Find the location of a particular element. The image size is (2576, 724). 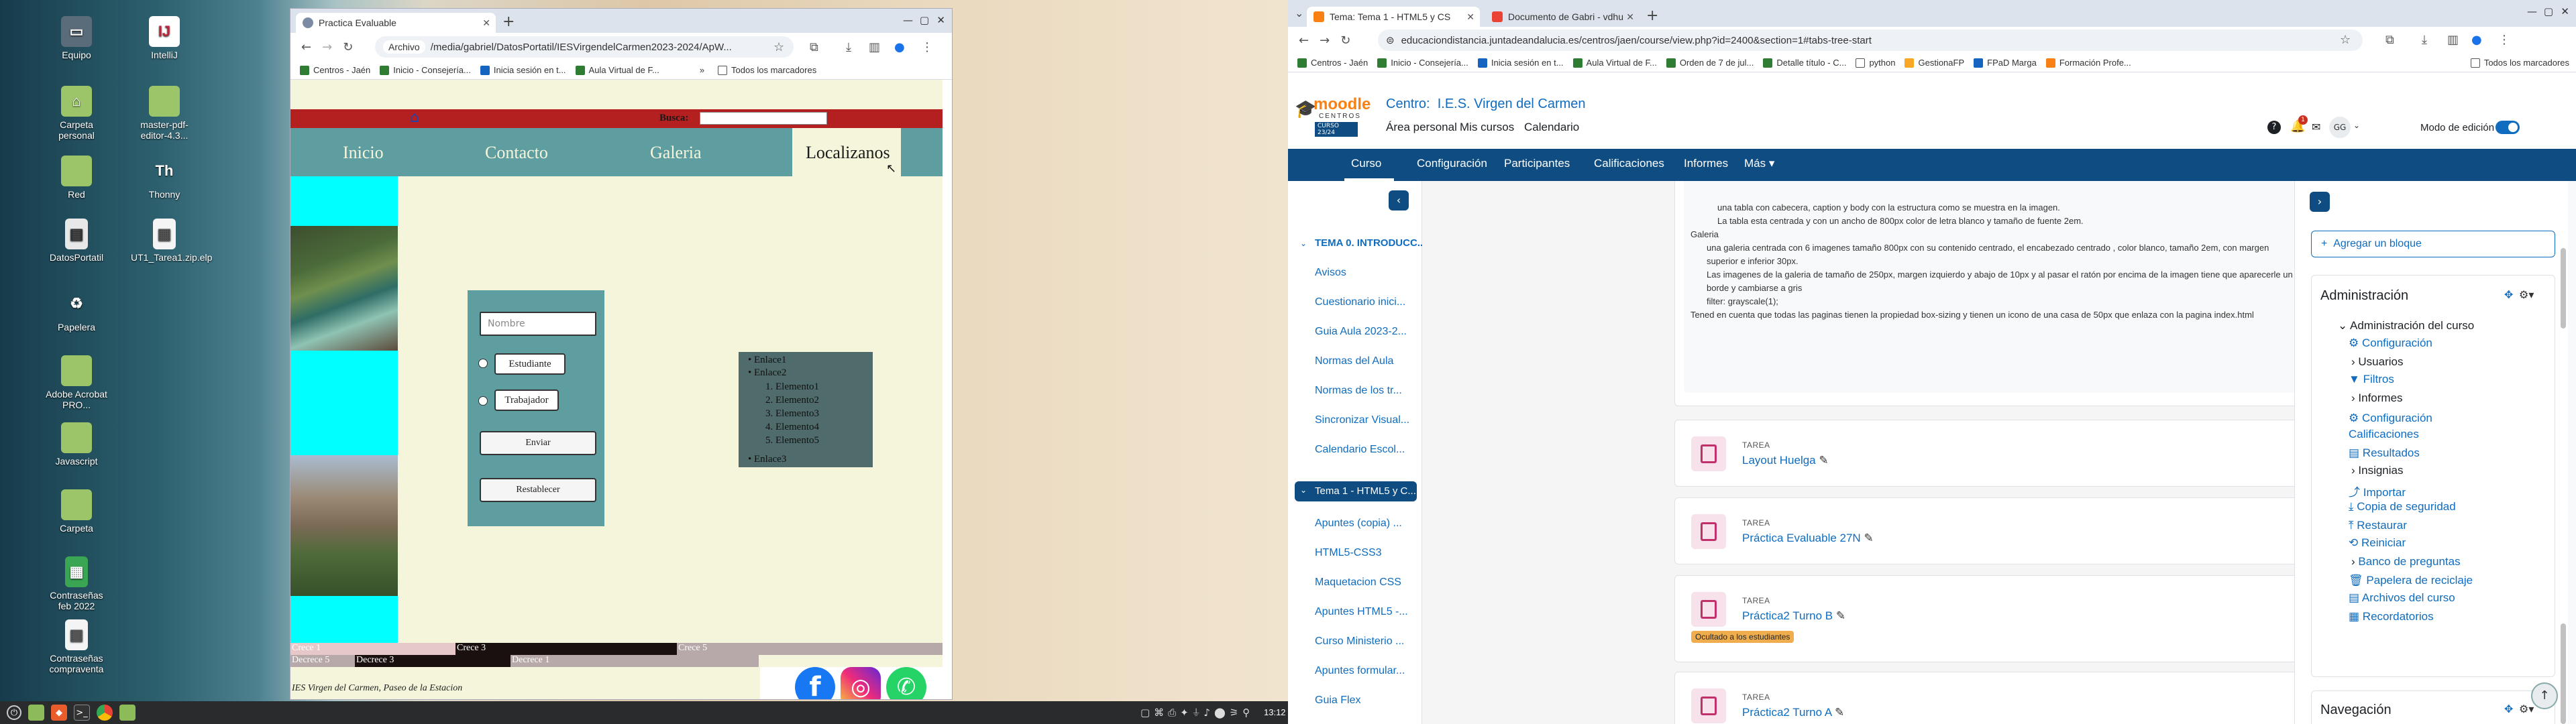

activity-link: Layout Huelga ✎ is located at coordinates (1785, 460).